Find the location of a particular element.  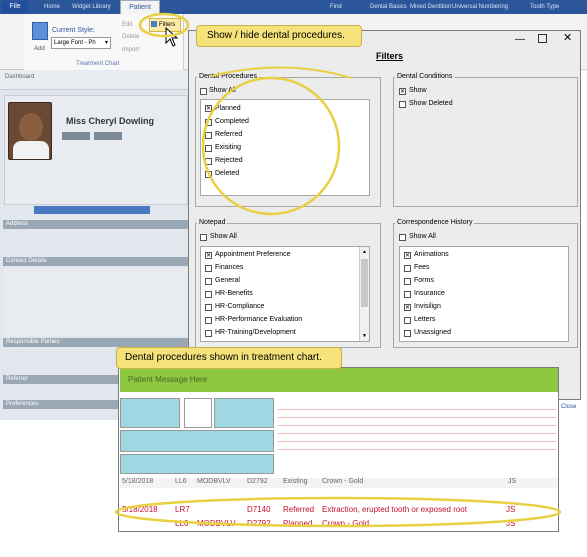

hr-compliance-label: HR-Compliance is located at coordinates (240, 306).